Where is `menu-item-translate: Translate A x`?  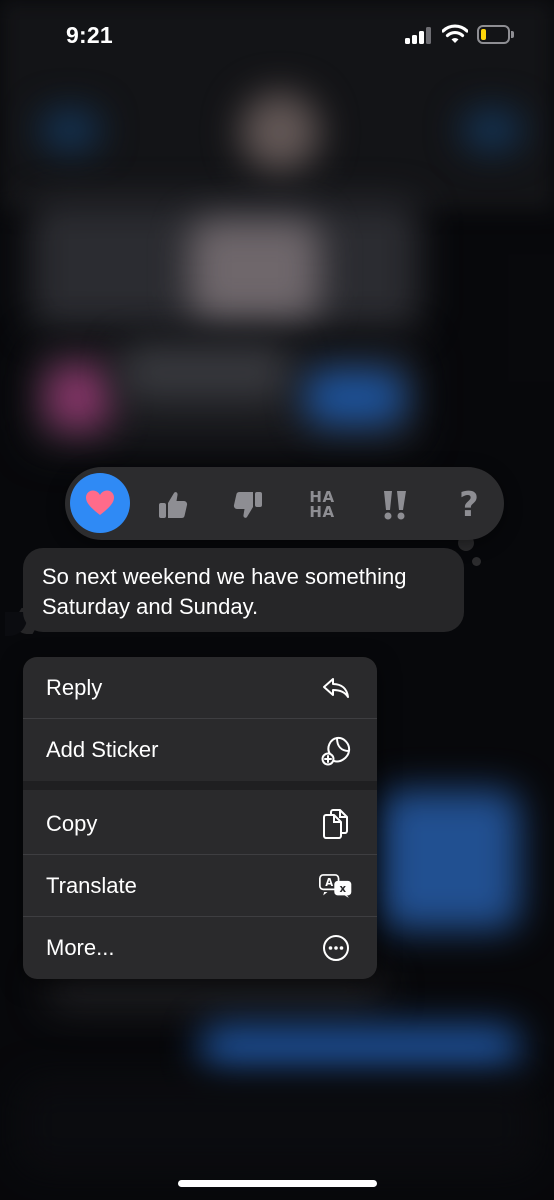 menu-item-translate: Translate A x is located at coordinates (200, 885).